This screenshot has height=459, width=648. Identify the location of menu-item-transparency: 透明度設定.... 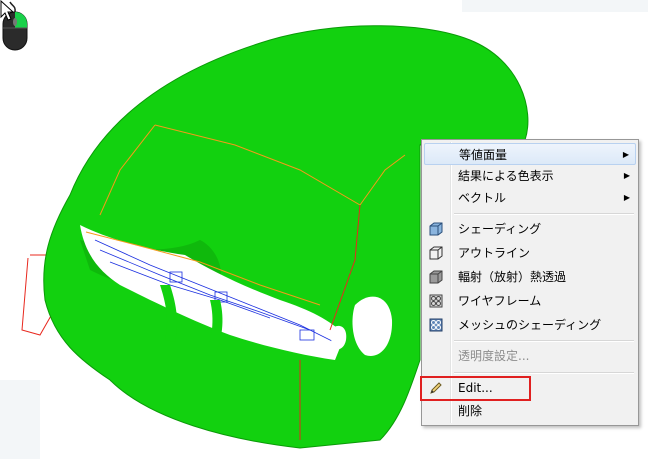
(530, 356).